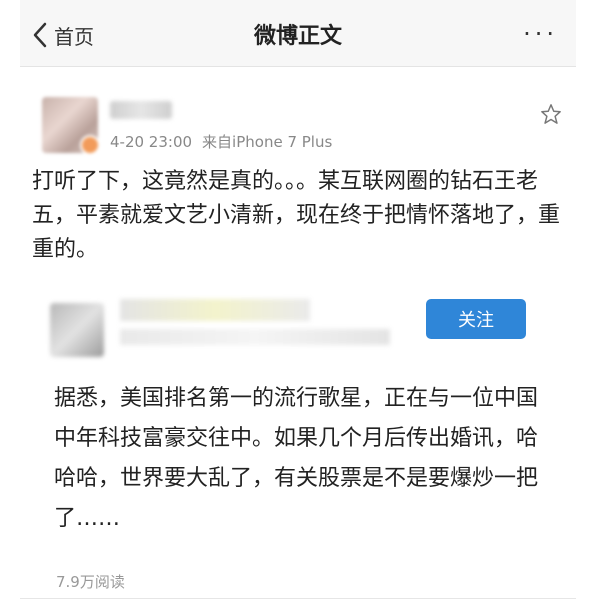 The image size is (610, 614). I want to click on read-count: 7.9万阅读, so click(90, 582).